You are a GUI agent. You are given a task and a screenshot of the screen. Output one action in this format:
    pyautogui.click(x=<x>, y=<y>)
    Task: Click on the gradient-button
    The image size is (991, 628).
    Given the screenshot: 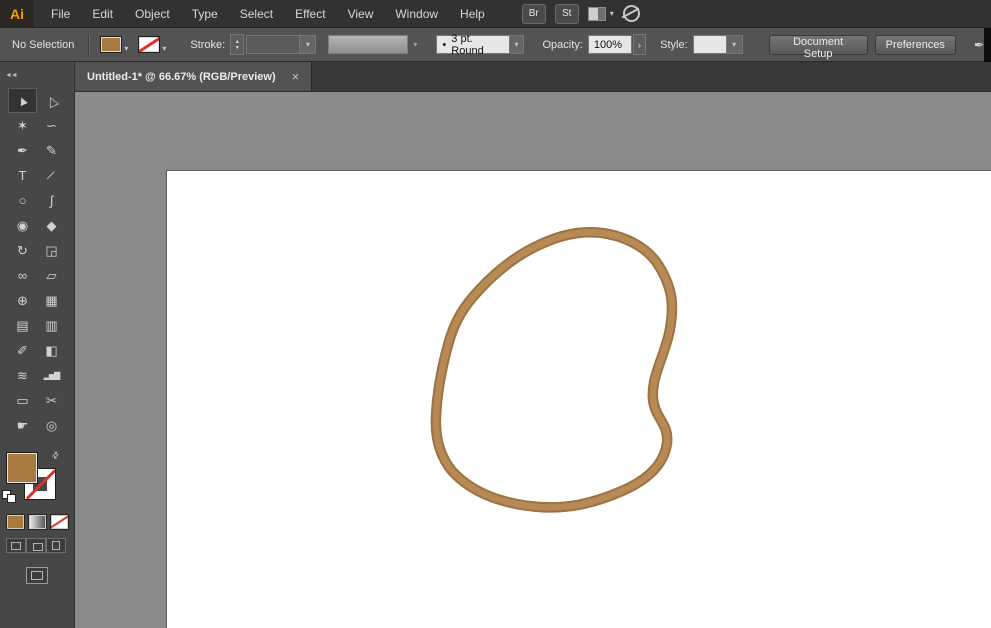 What is the action you would take?
    pyautogui.click(x=37, y=522)
    